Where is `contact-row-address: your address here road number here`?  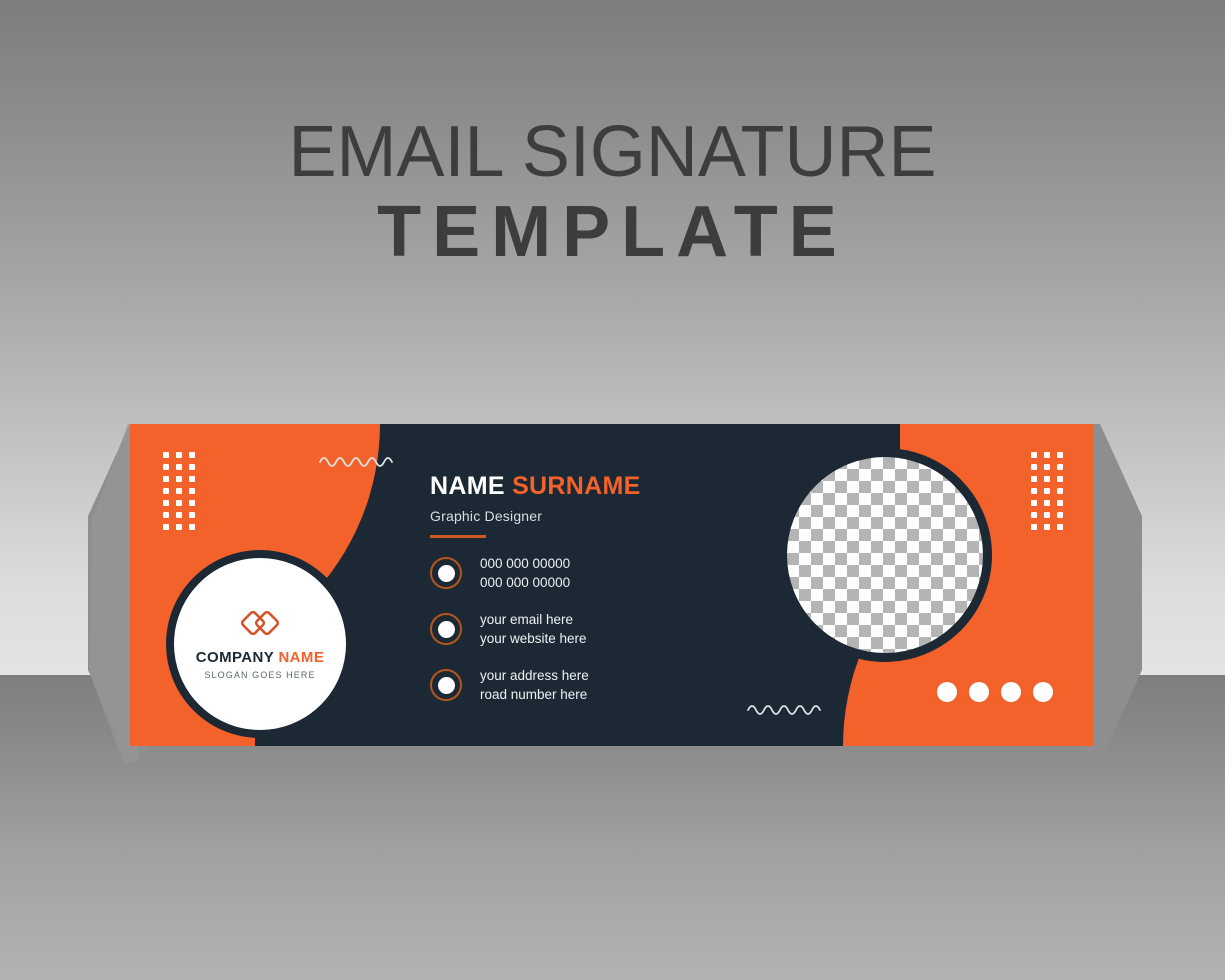
contact-row-address: your address here road number here is located at coordinates (509, 685).